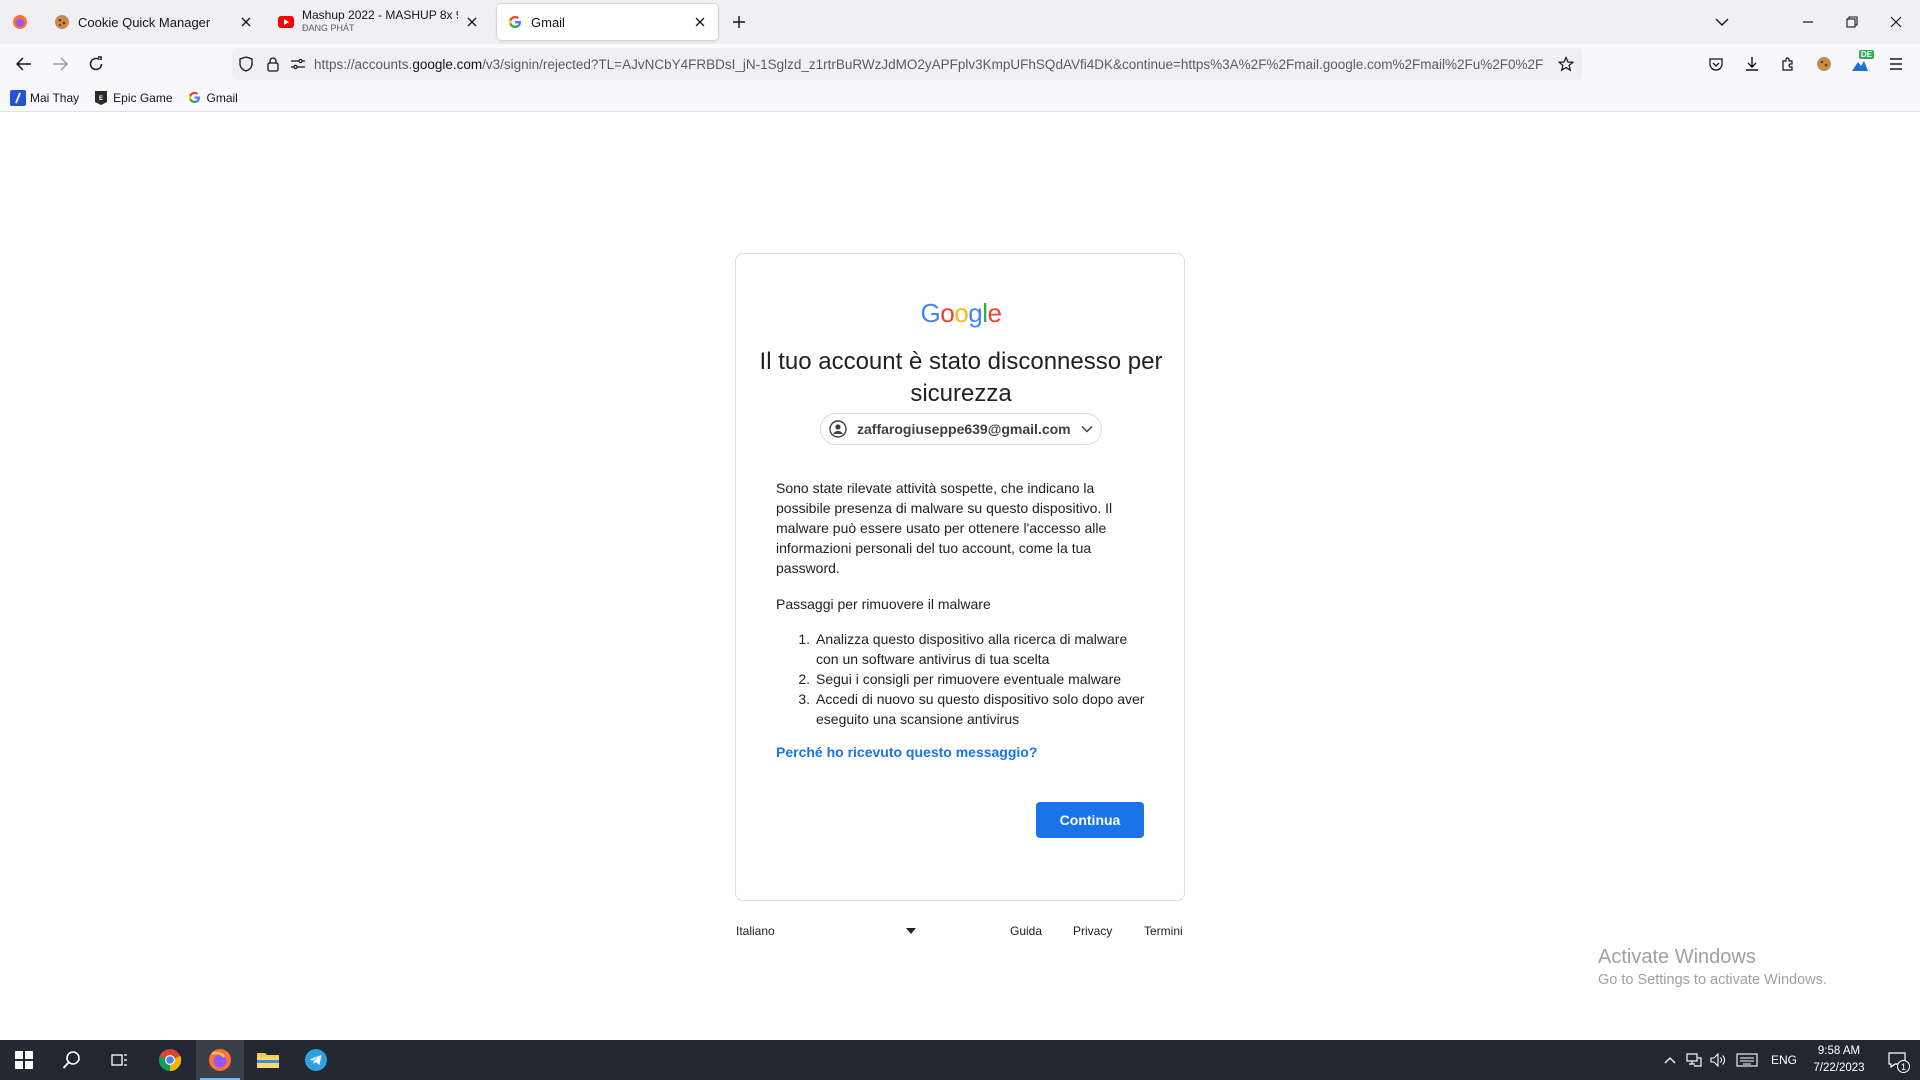  I want to click on firefox-view-button, so click(20, 22).